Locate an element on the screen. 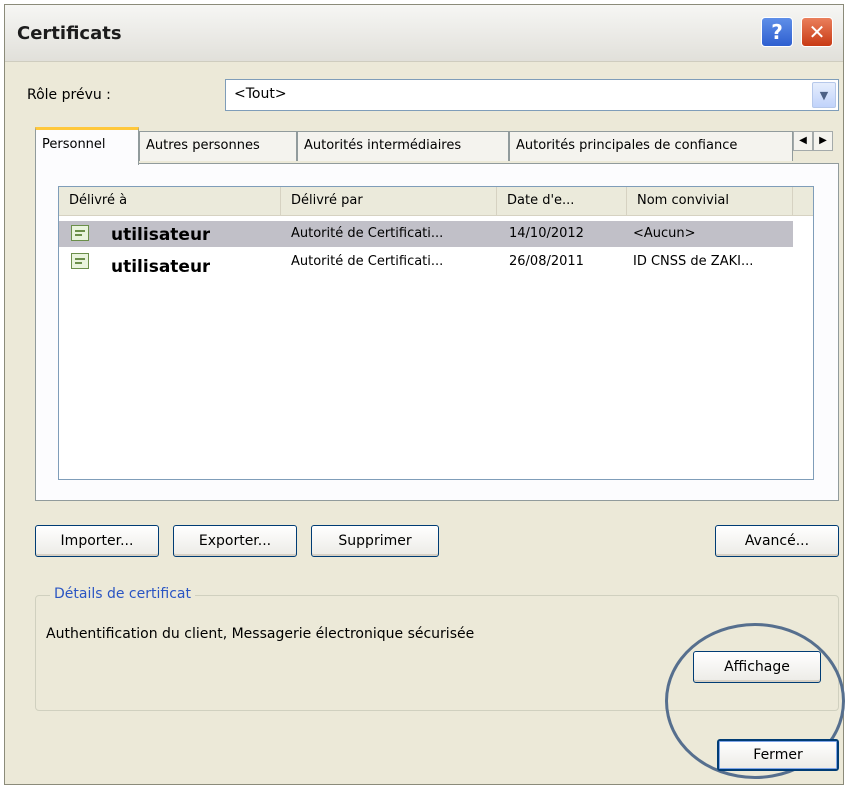 This screenshot has width=854, height=789. help-button: ? is located at coordinates (777, 32).